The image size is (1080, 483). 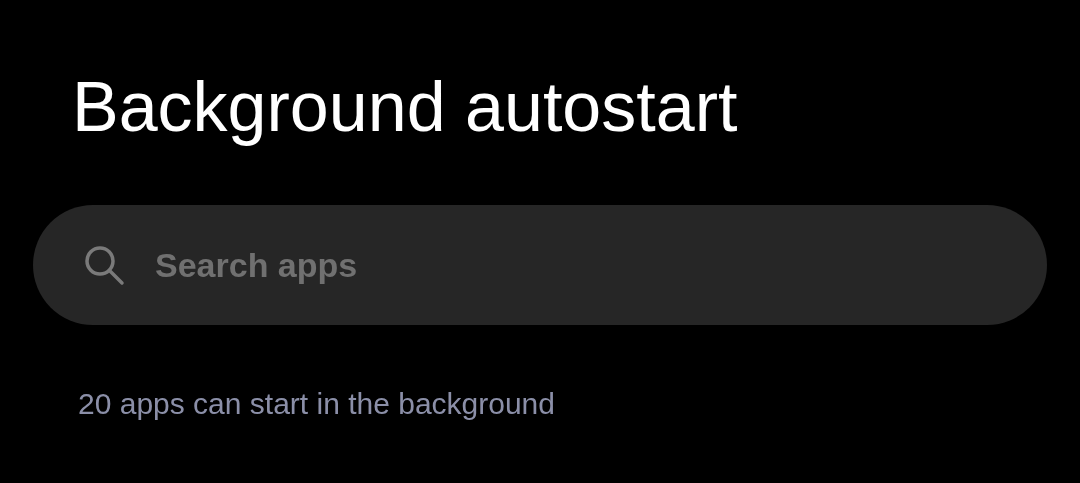 I want to click on search-icon, so click(x=104, y=265).